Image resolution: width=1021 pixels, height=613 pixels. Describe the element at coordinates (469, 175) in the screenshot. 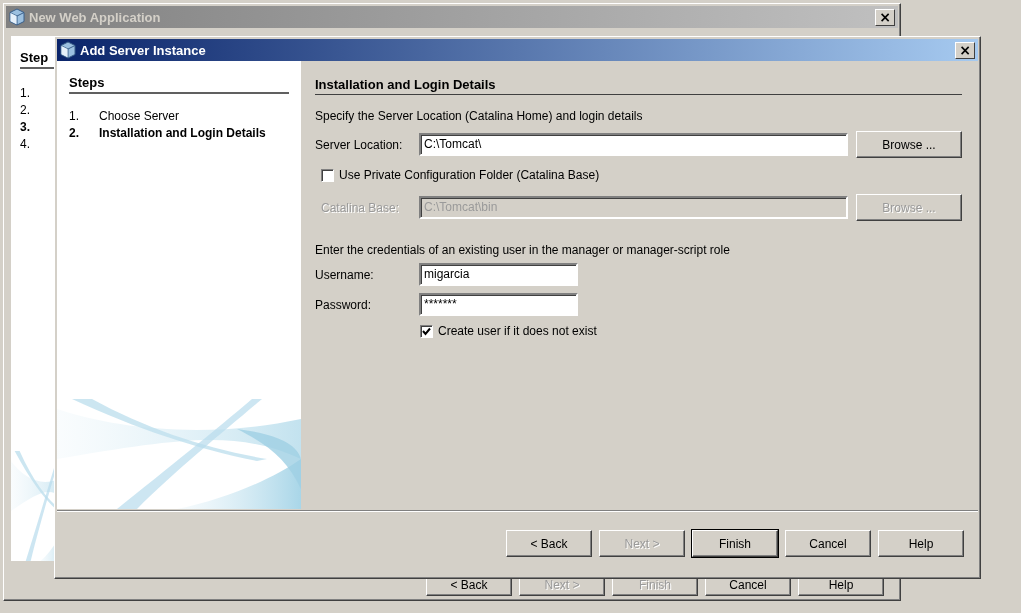

I see `checkbox-label: Use Private Configuration Folder (Catalina Base)` at that location.